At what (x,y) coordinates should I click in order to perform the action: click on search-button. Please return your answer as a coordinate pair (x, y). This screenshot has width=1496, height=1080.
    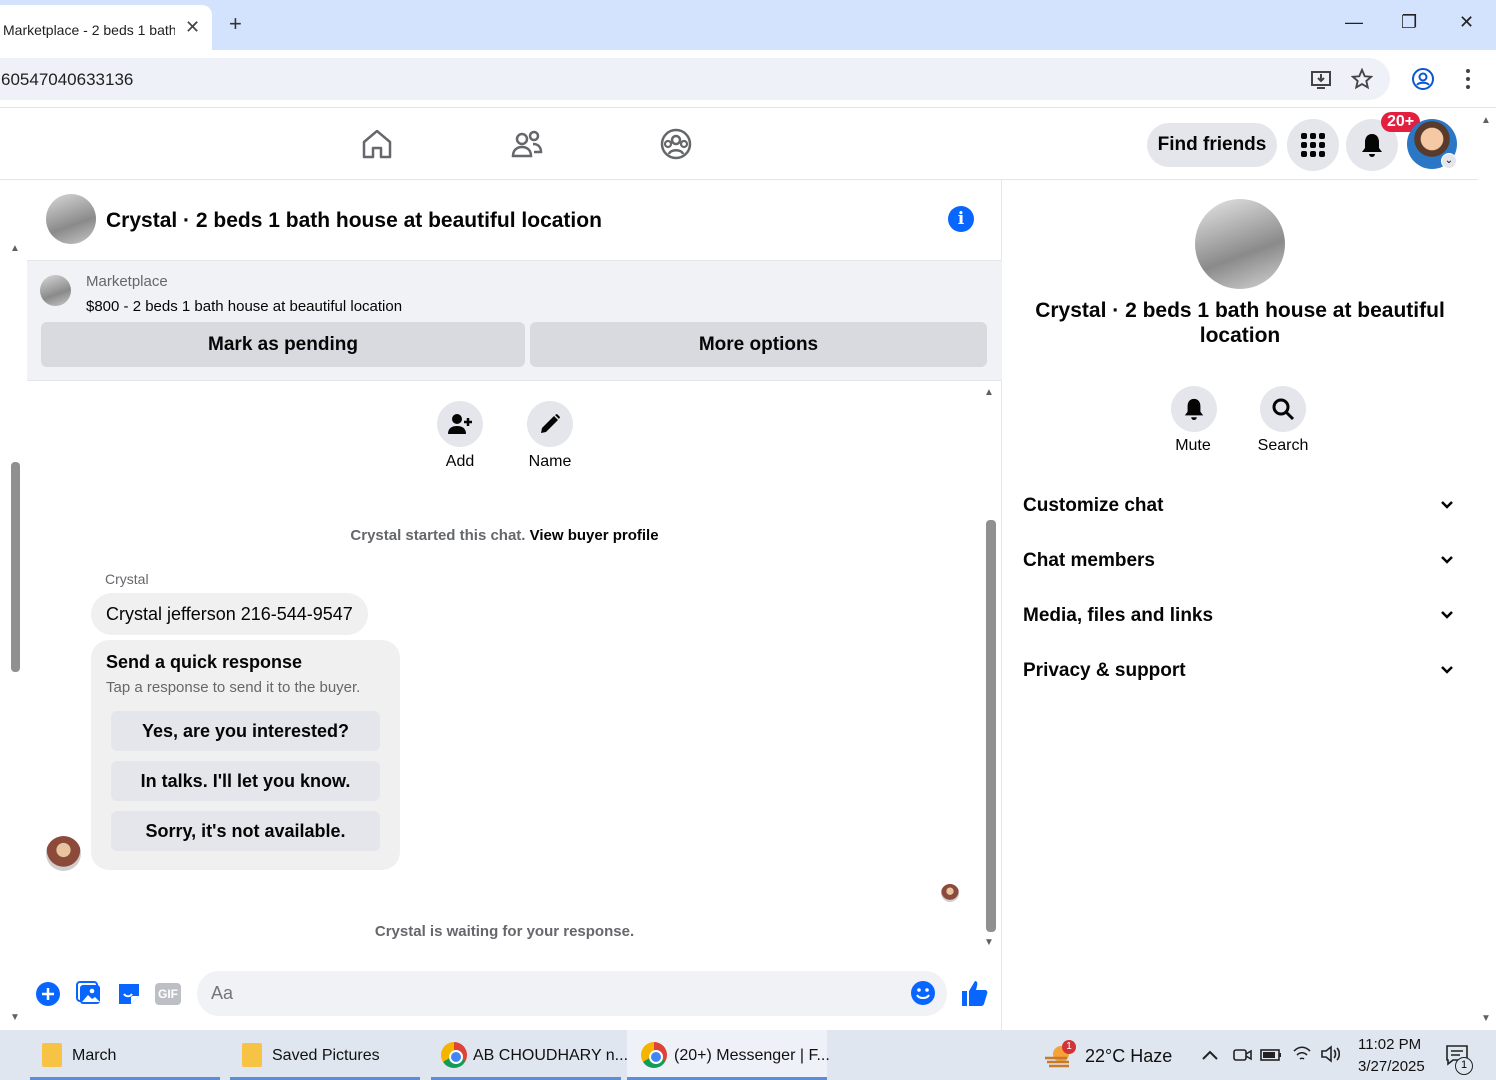
    Looking at the image, I should click on (1283, 409).